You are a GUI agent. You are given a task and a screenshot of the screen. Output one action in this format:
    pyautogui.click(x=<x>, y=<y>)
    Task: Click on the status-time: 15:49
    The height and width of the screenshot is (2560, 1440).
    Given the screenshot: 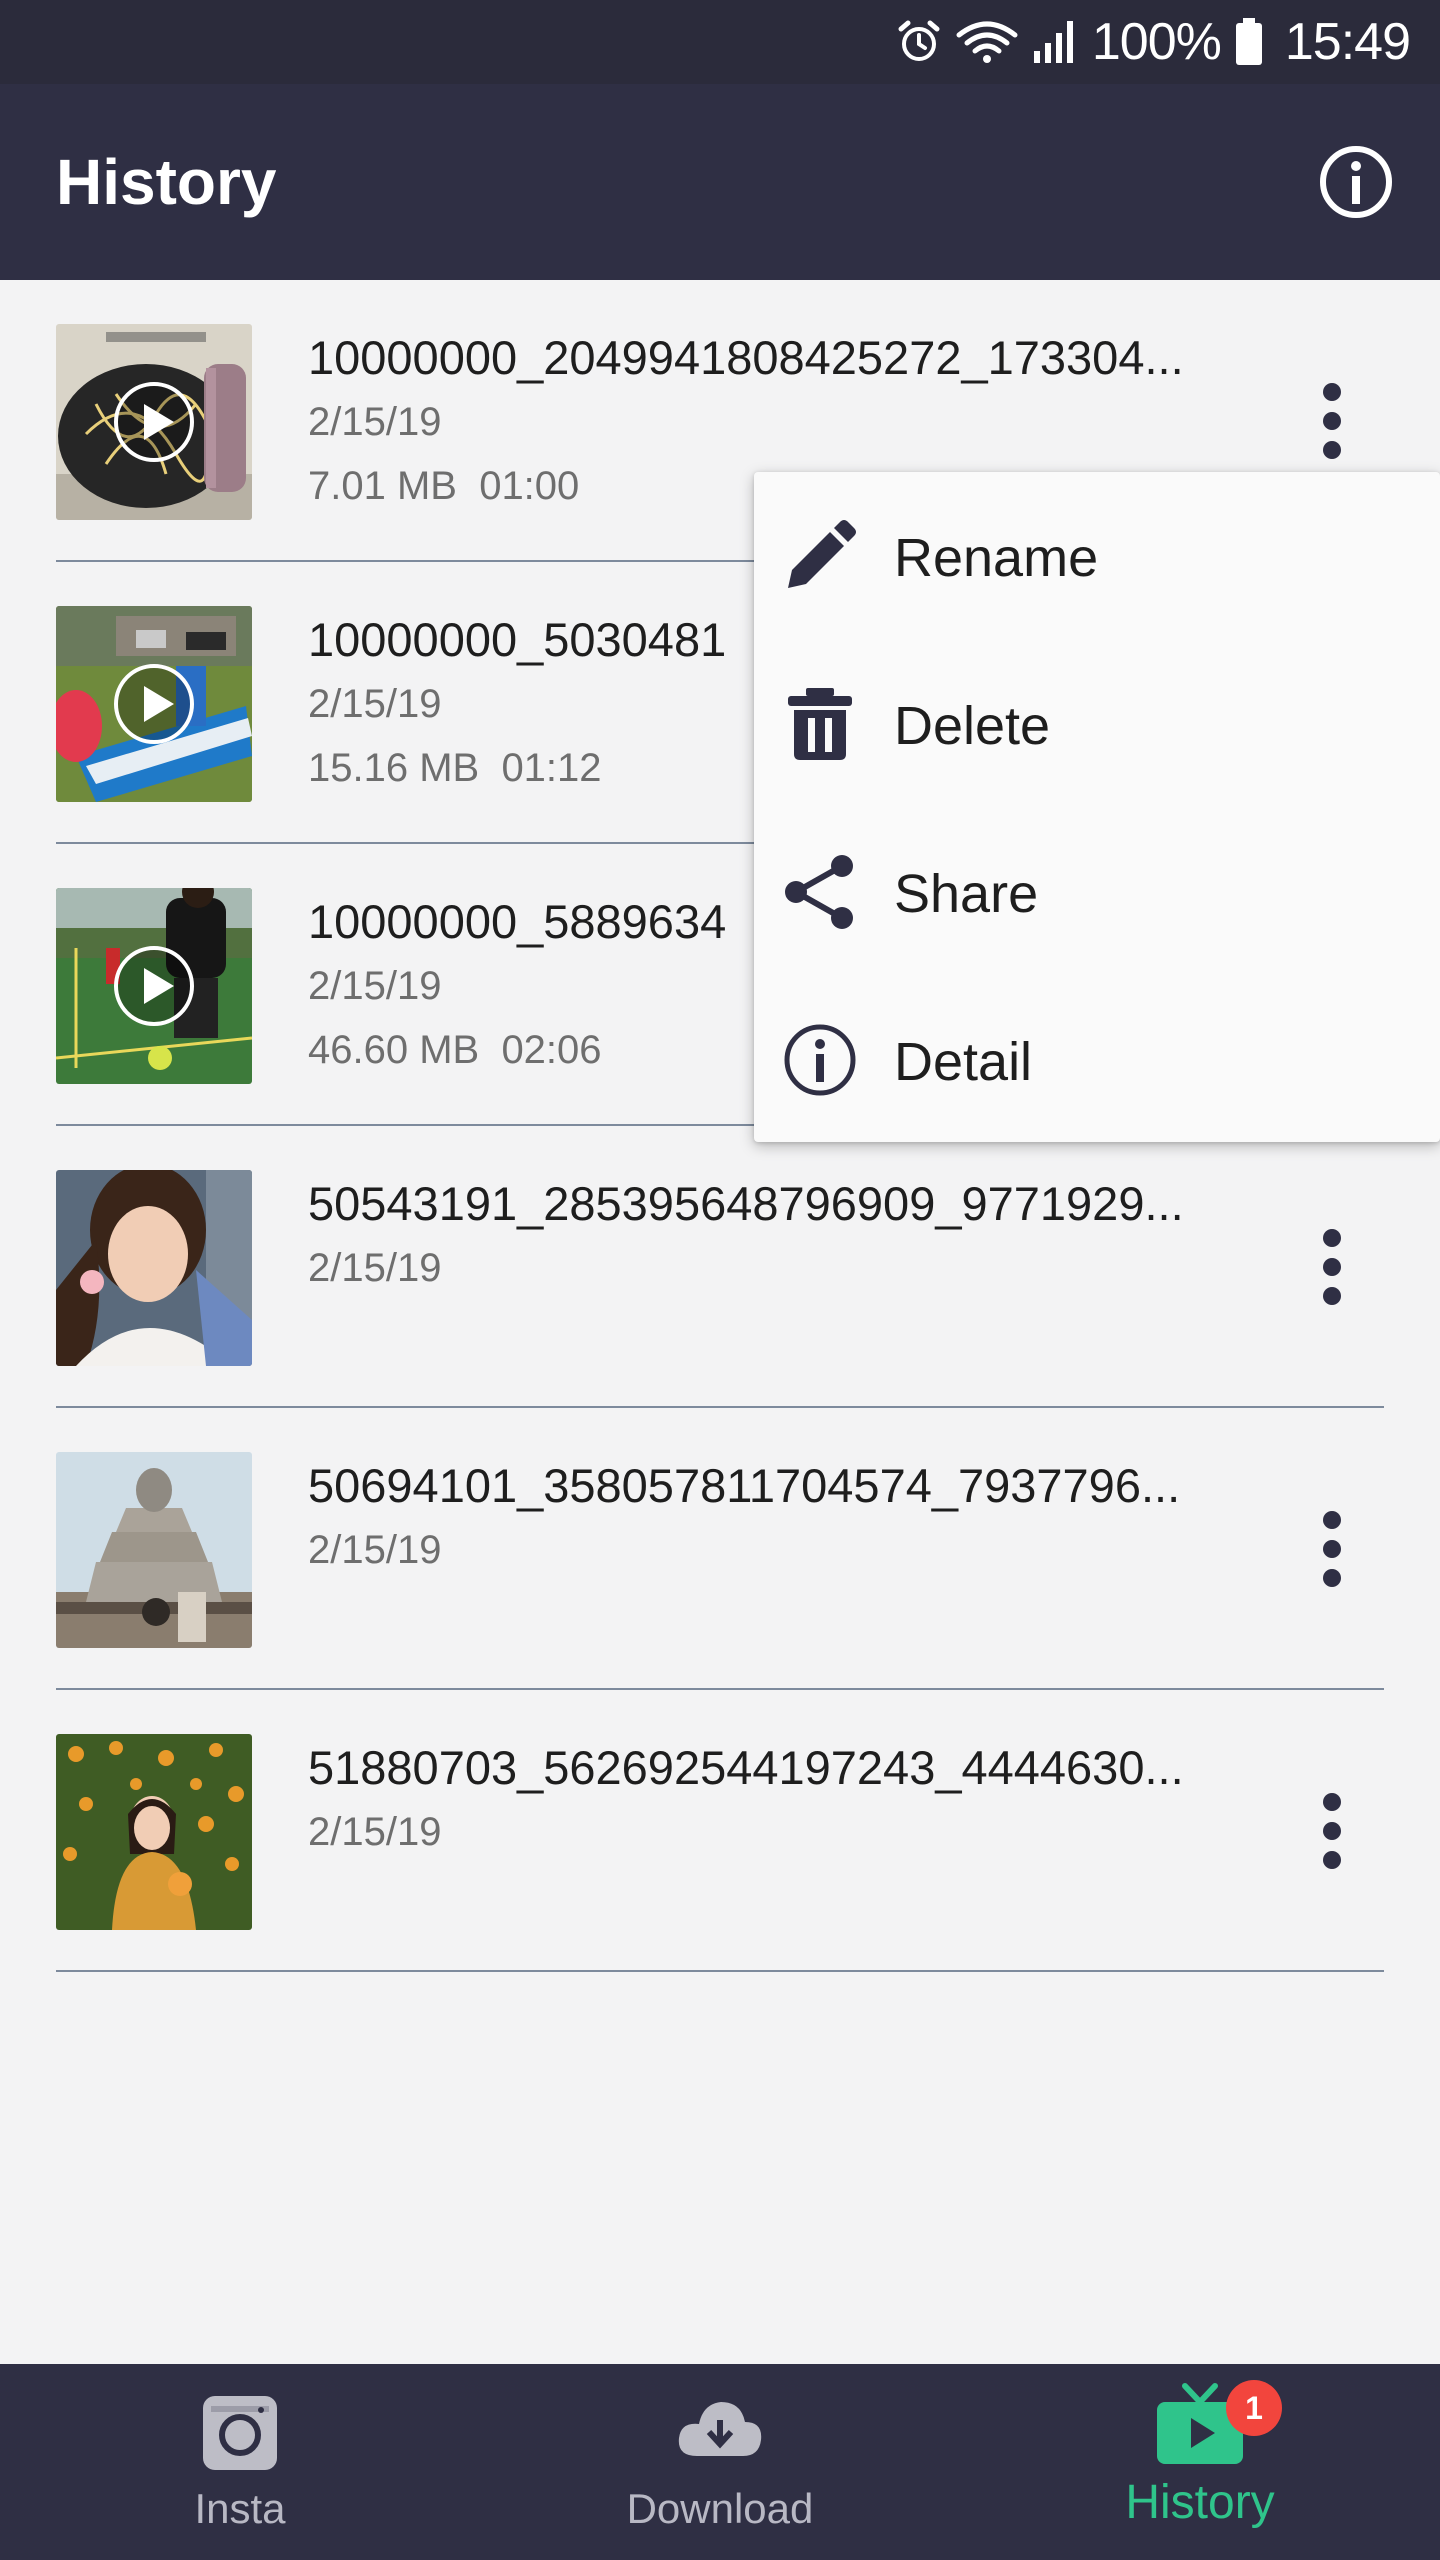 What is the action you would take?
    pyautogui.click(x=1347, y=42)
    